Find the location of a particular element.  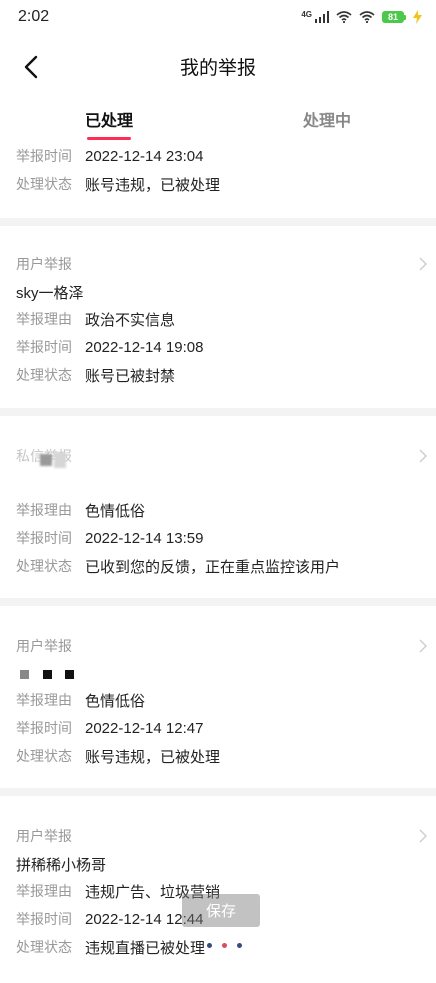

page-title: 我的举报 is located at coordinates (217, 68).